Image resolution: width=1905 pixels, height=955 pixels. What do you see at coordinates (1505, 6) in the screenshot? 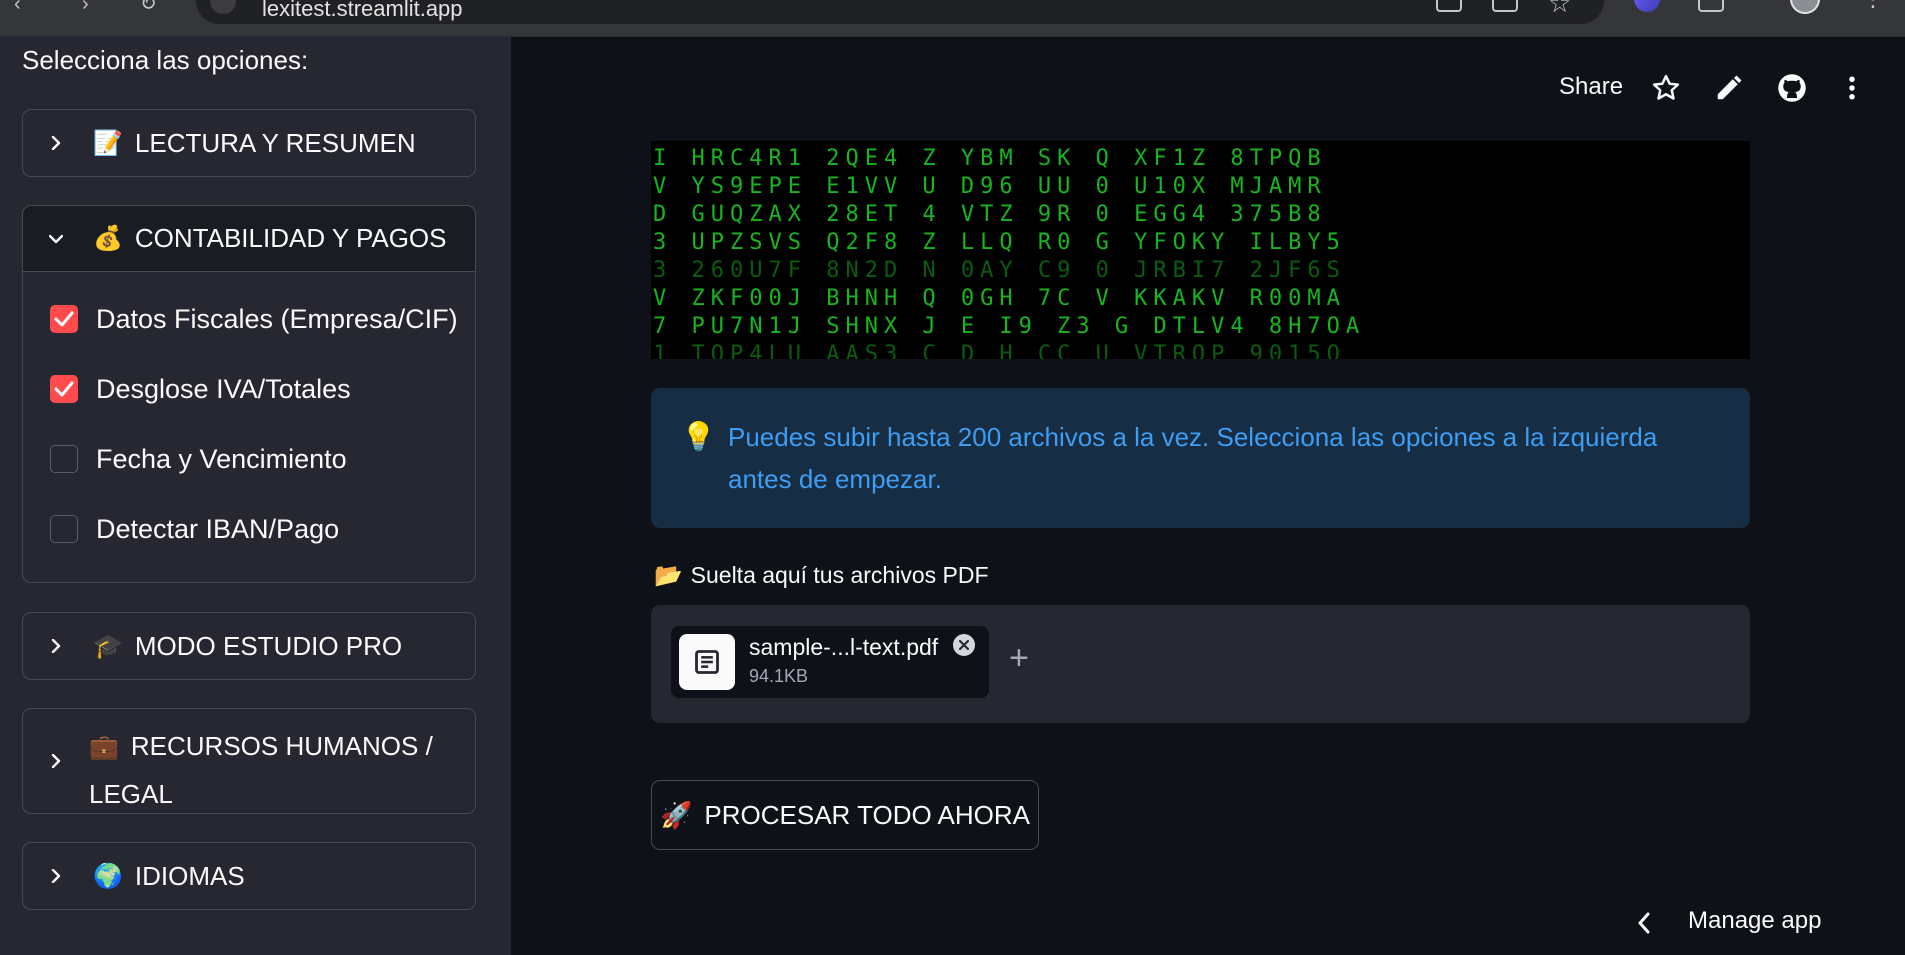
I see `cast-icon` at bounding box center [1505, 6].